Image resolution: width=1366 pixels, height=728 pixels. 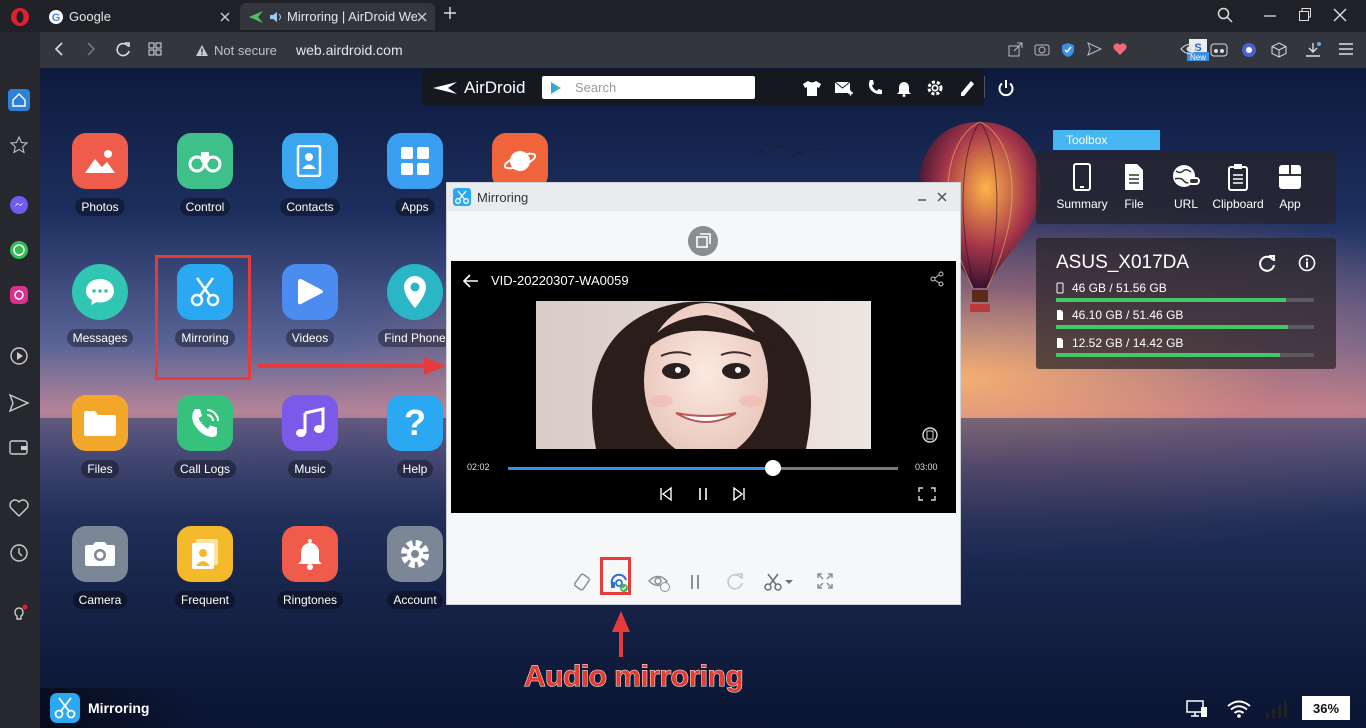 I want to click on search-tabs-icon, so click(x=1225, y=15).